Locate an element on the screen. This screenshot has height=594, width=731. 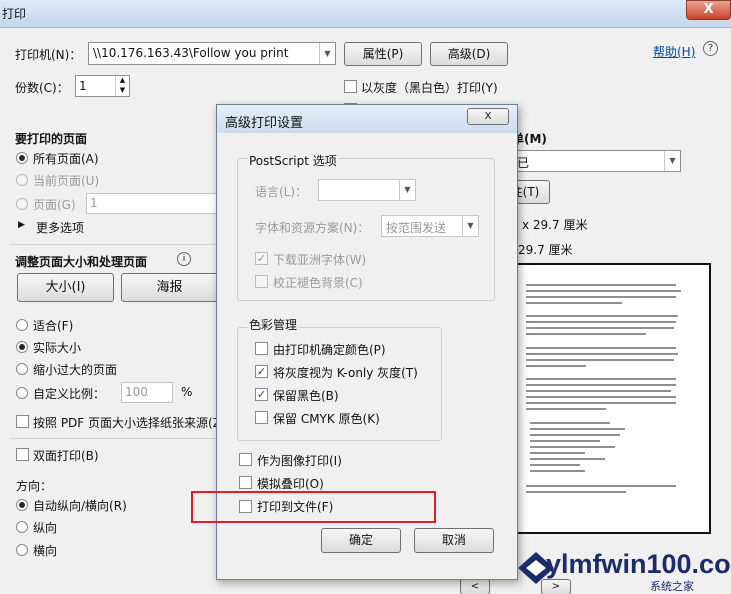
keep-cmyk-checkbox is located at coordinates (261, 417).